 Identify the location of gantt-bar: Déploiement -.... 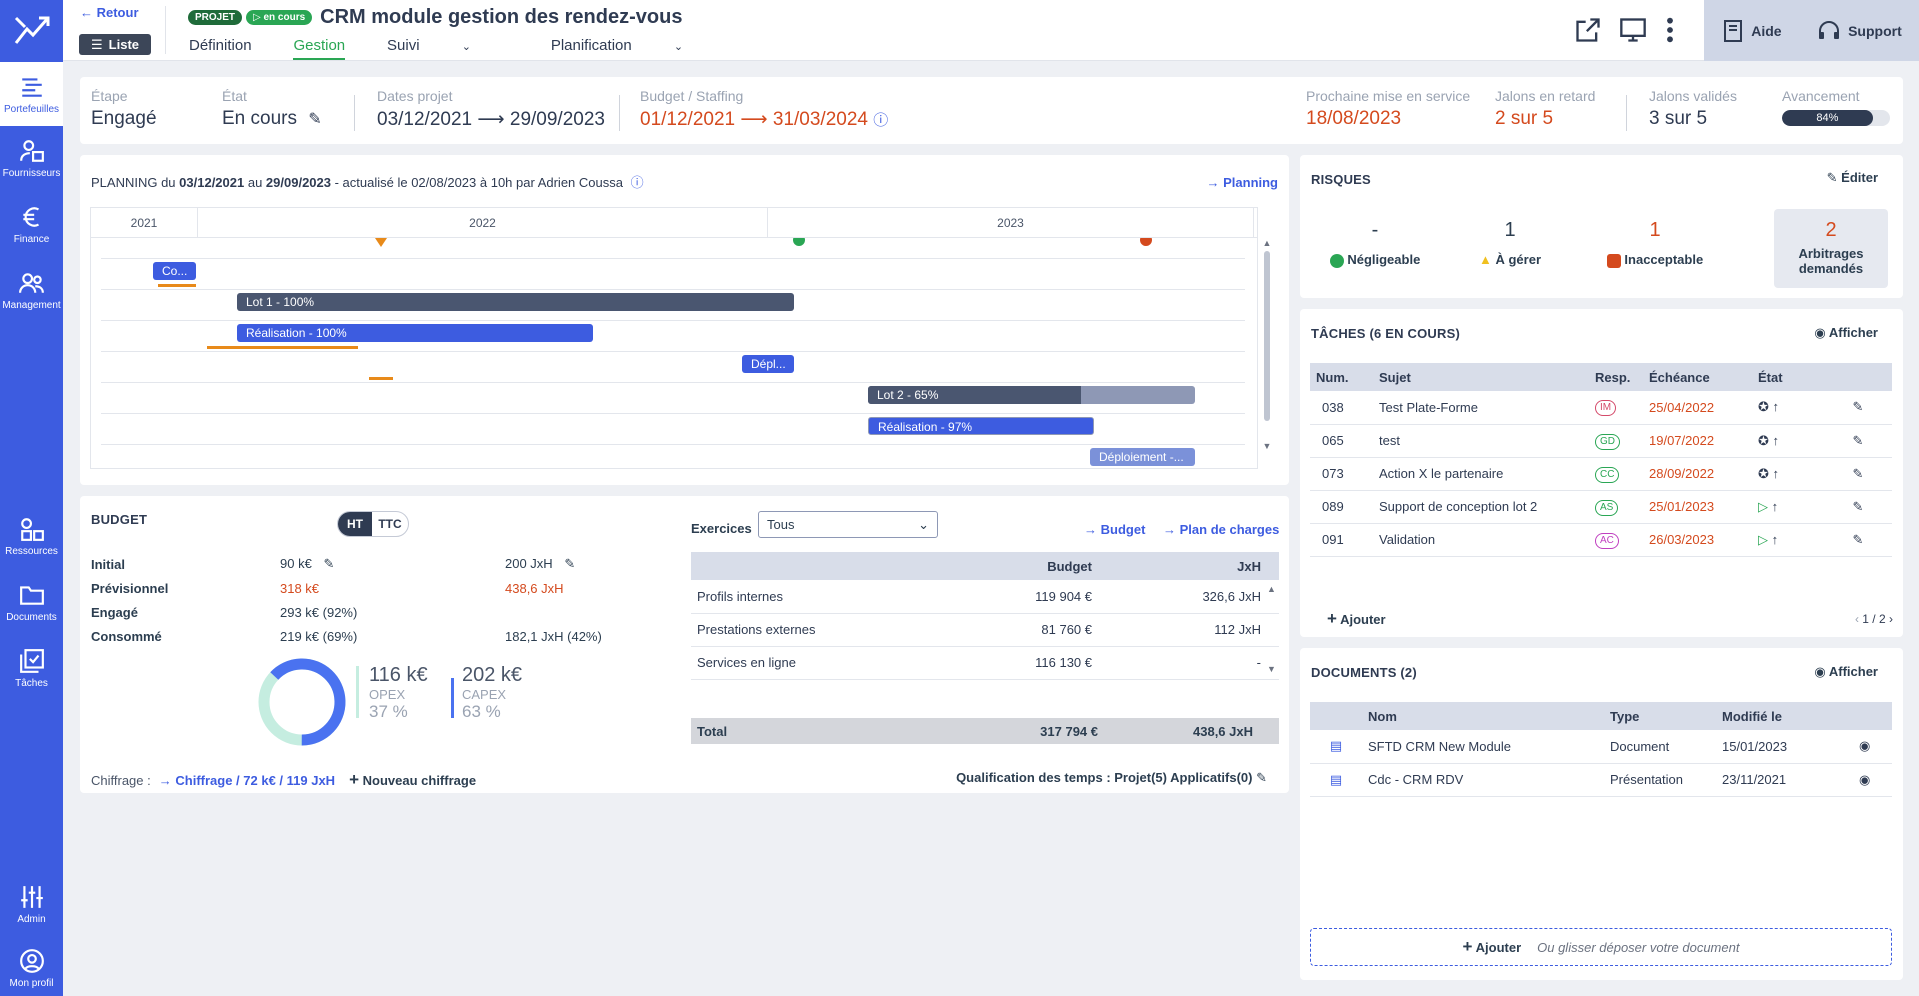
(1142, 457).